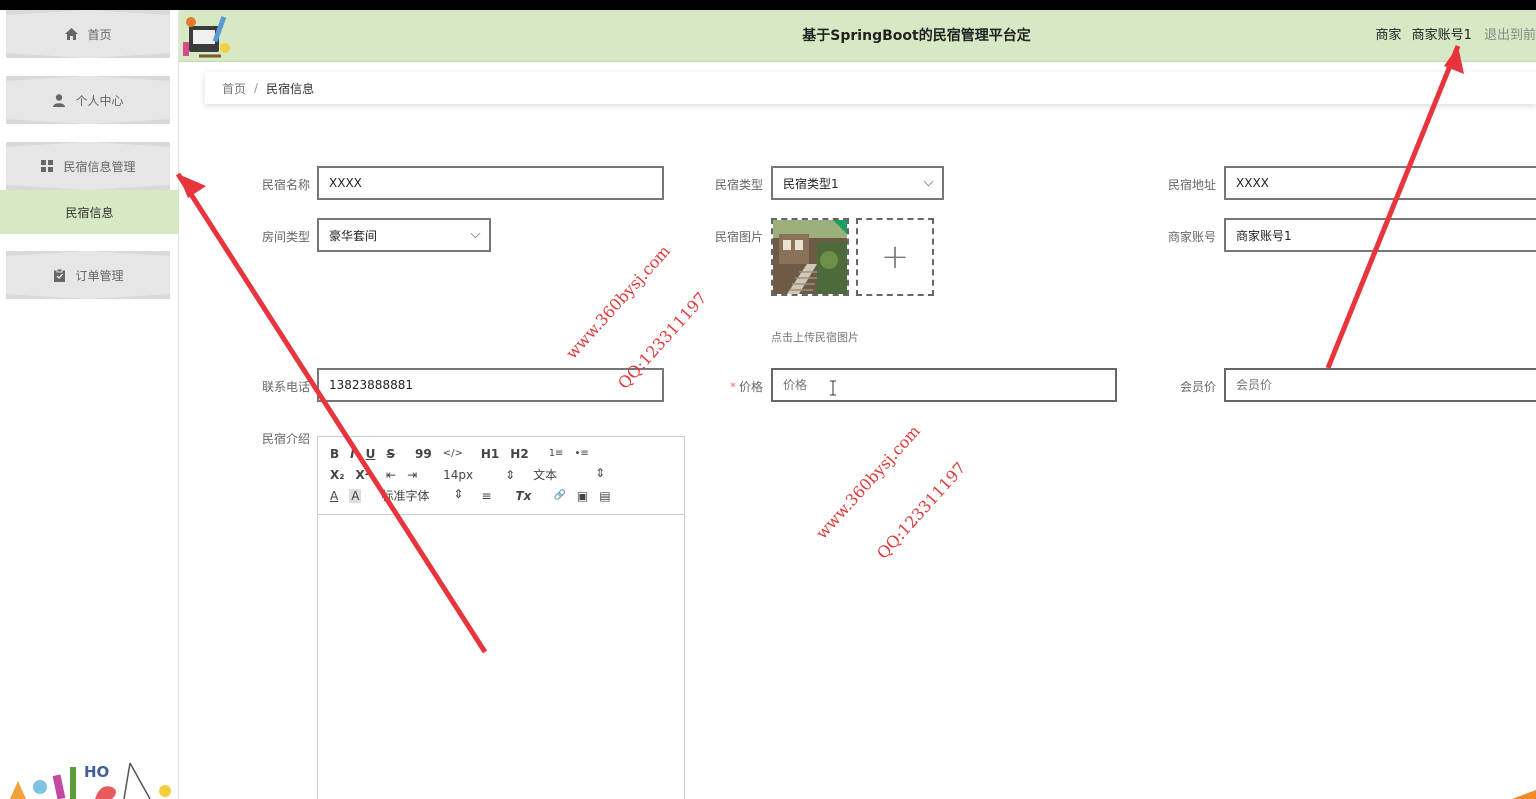  Describe the element at coordinates (569, 474) in the screenshot. I see `header-select: 文本 ⇕` at that location.